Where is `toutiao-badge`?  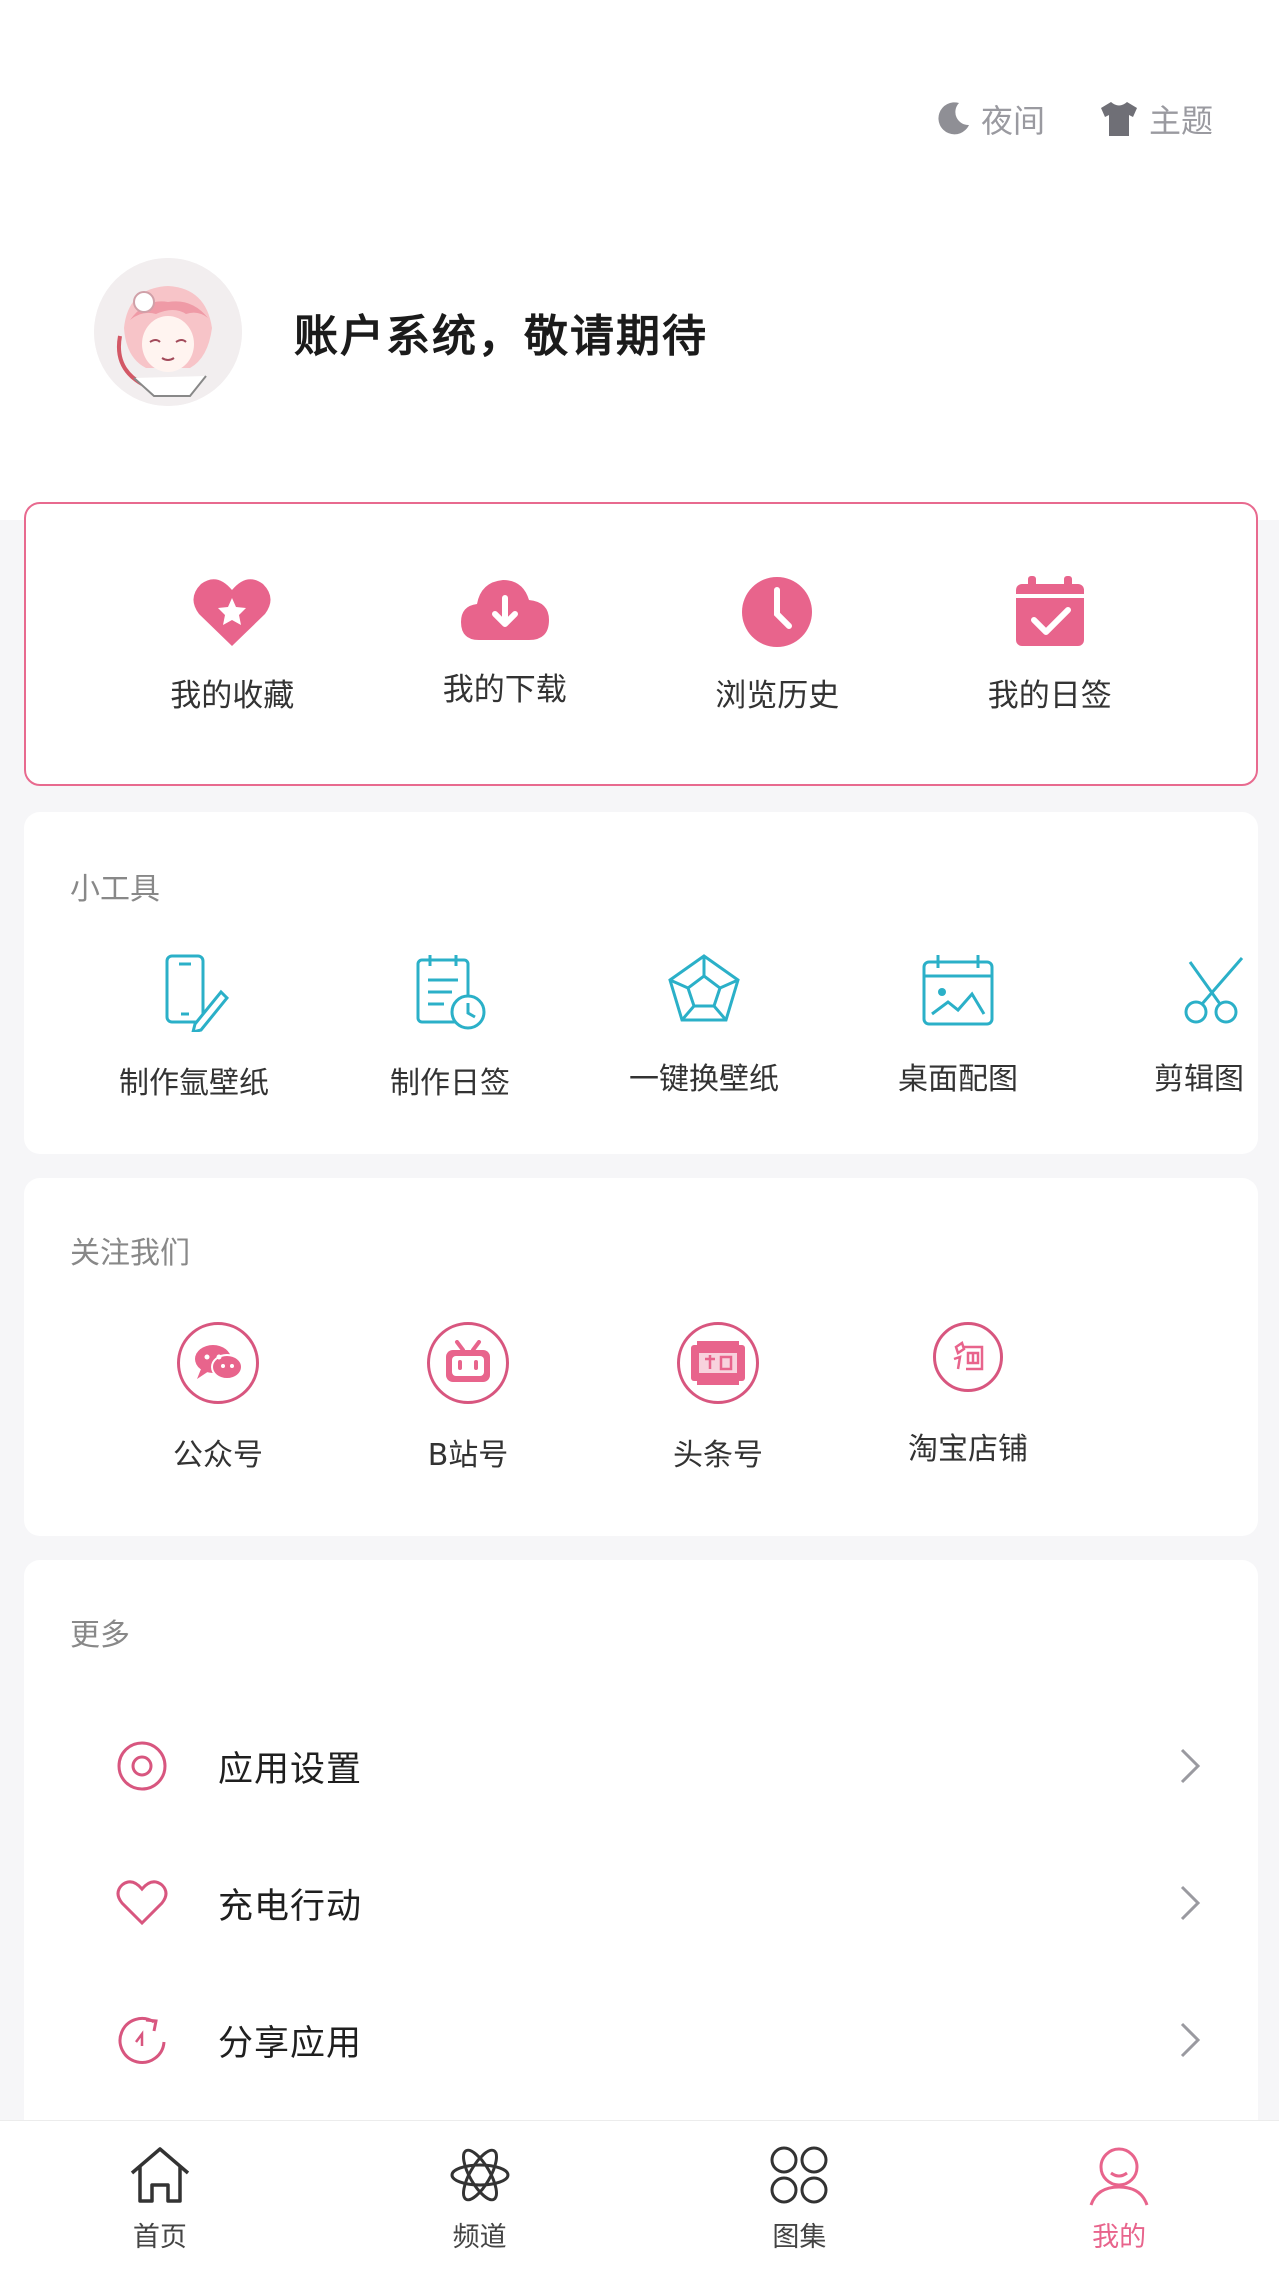
toutiao-badge is located at coordinates (718, 1363).